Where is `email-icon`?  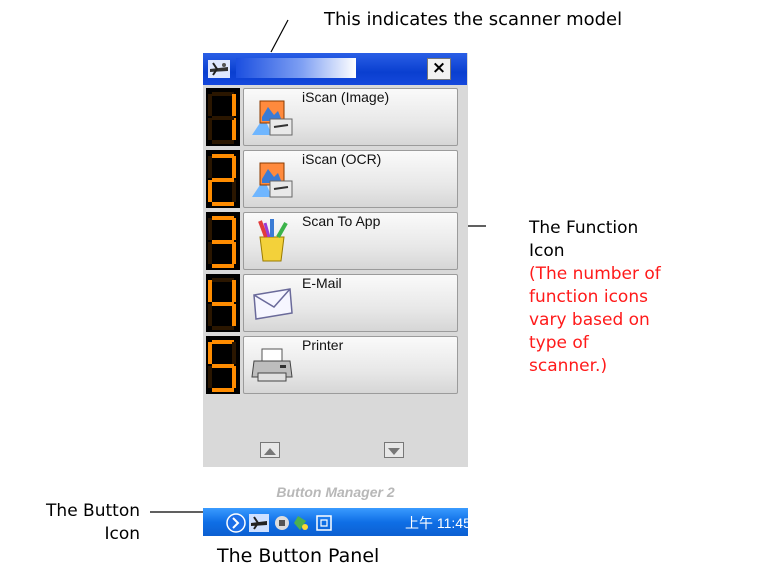
email-icon is located at coordinates (272, 303).